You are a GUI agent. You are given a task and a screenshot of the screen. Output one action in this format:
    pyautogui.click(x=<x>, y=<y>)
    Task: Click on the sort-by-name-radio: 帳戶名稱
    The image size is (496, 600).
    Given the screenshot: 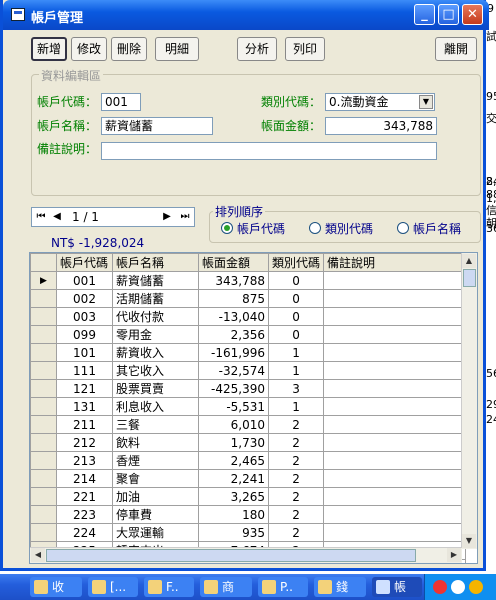 What is the action you would take?
    pyautogui.click(x=429, y=228)
    